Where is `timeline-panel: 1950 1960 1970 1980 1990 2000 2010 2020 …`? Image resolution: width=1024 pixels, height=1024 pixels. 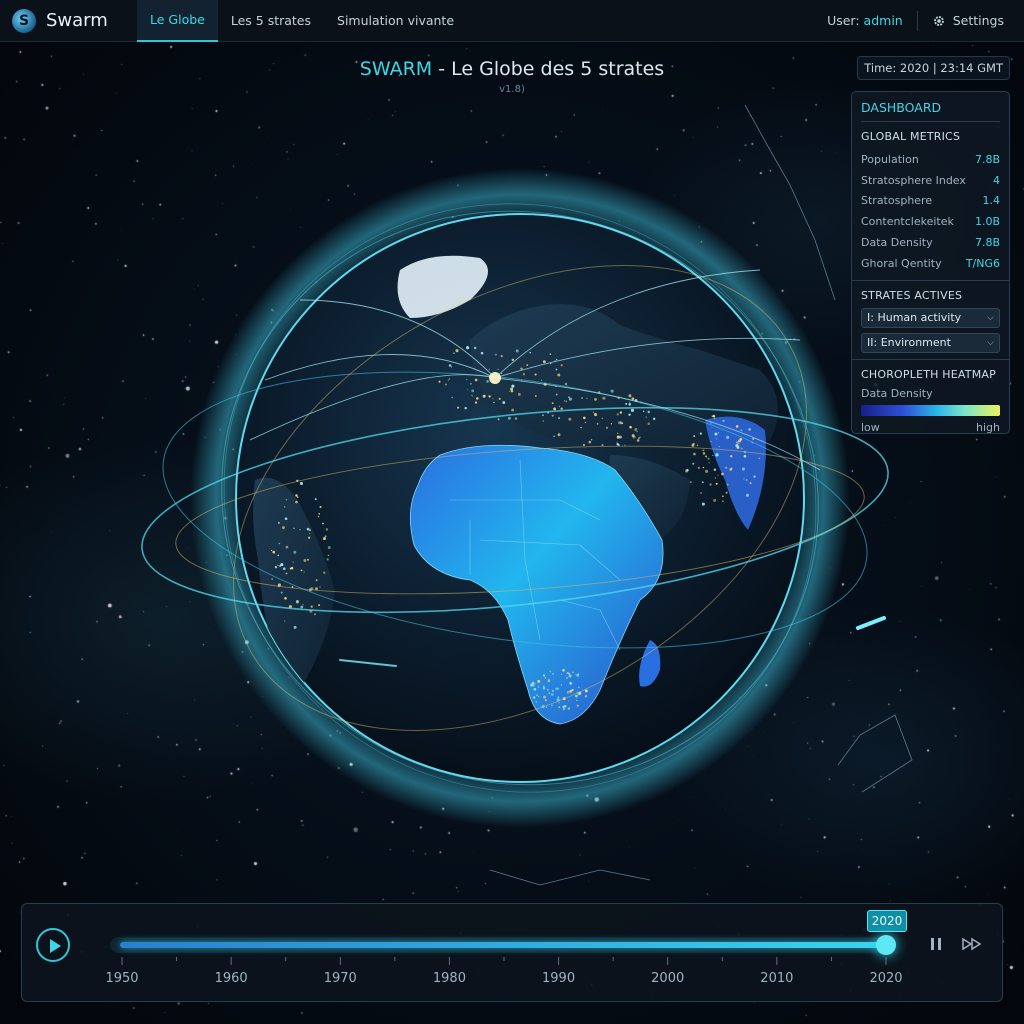
timeline-panel: 1950 1960 1970 1980 1990 2000 2010 2020 … is located at coordinates (512, 952).